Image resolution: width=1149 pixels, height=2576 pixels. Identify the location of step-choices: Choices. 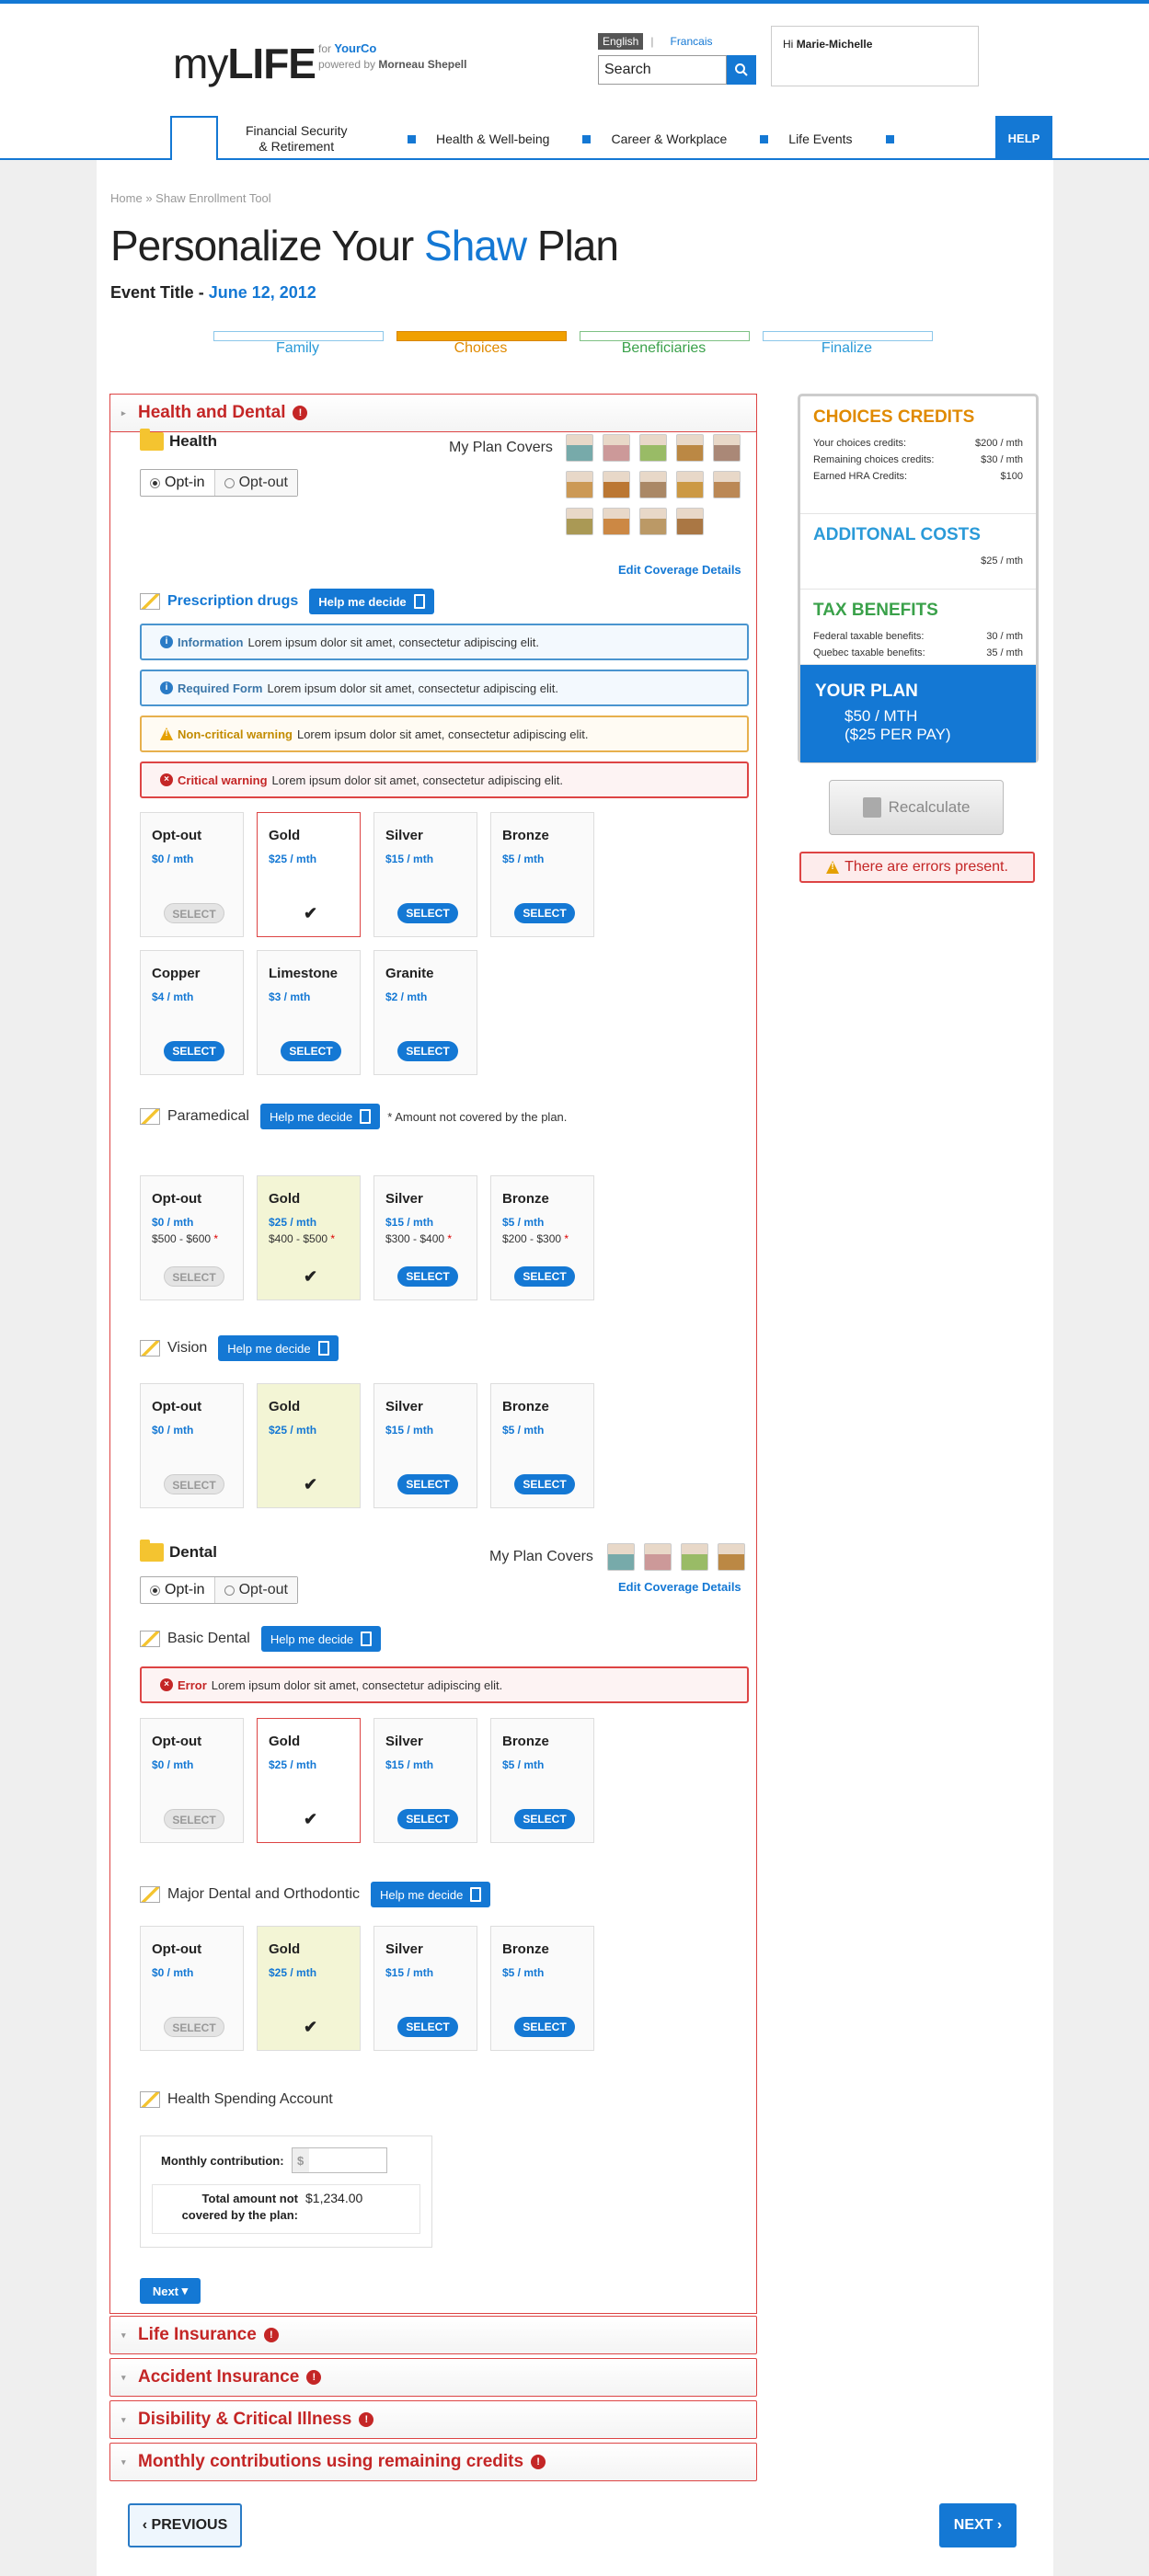
(481, 344).